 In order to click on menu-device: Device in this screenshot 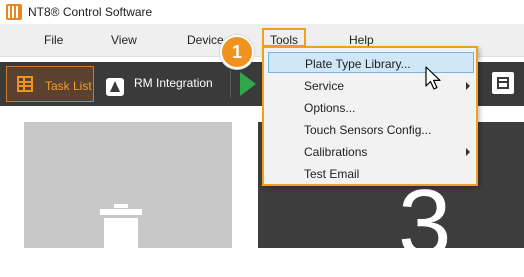, I will do `click(205, 40)`.